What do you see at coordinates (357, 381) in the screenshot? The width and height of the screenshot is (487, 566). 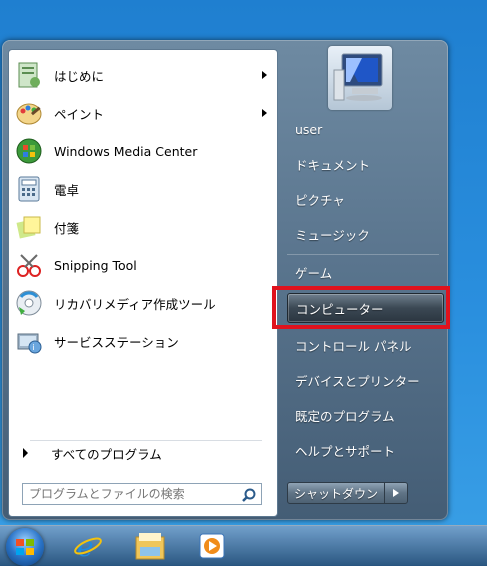 I see `menu-item-label: デバイスとプリンター` at bounding box center [357, 381].